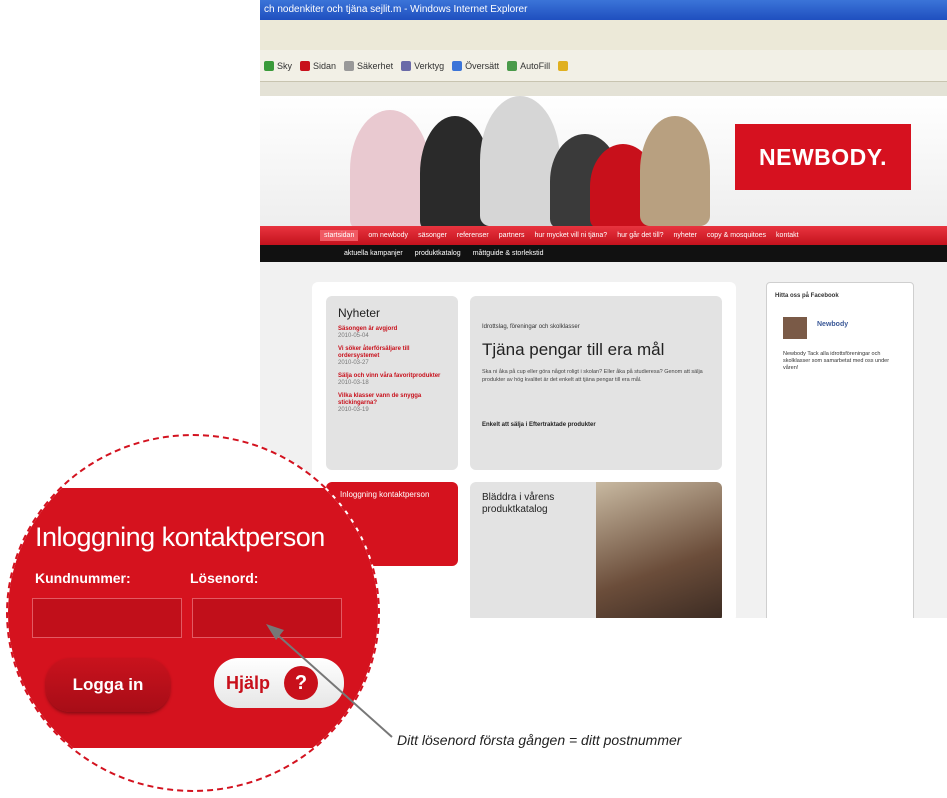  What do you see at coordinates (473, 235) in the screenshot?
I see `nav-item: referenser` at bounding box center [473, 235].